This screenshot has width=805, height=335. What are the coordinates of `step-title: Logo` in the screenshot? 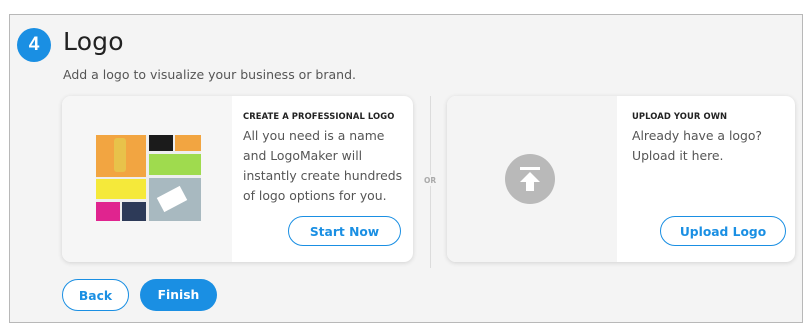 It's located at (93, 41).